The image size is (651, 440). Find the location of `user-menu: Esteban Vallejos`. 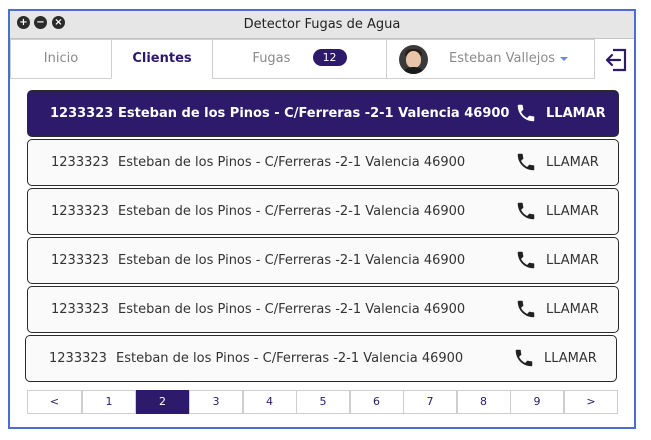

user-menu: Esteban Vallejos is located at coordinates (490, 59).